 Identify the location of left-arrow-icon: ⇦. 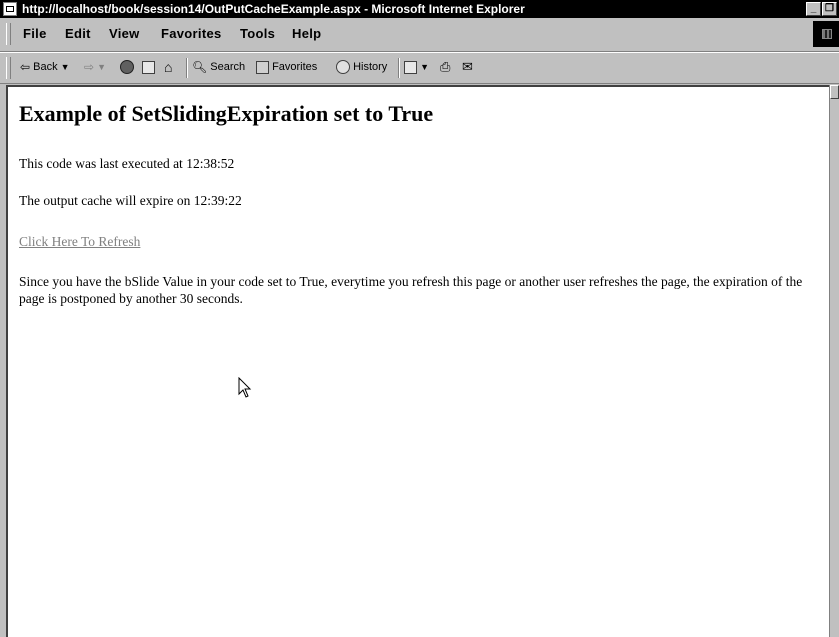
(25, 67).